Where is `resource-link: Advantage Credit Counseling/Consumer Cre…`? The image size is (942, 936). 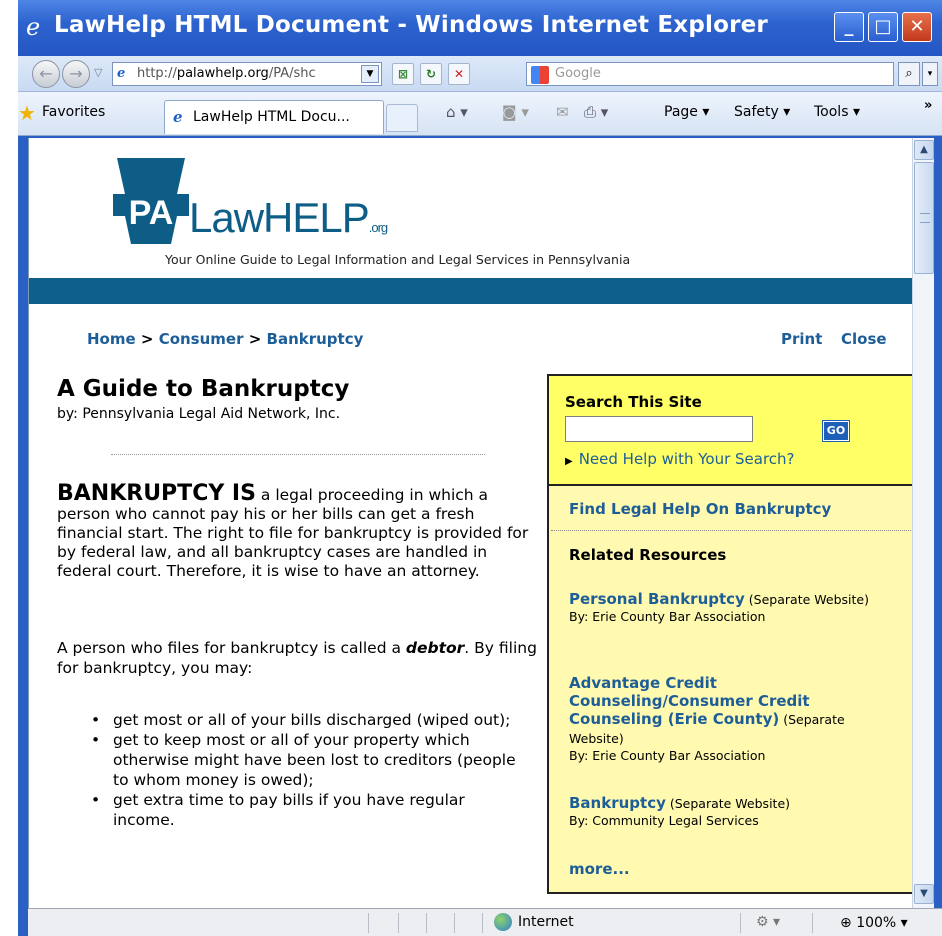 resource-link: Advantage Credit Counseling/Consumer Cre… is located at coordinates (689, 701).